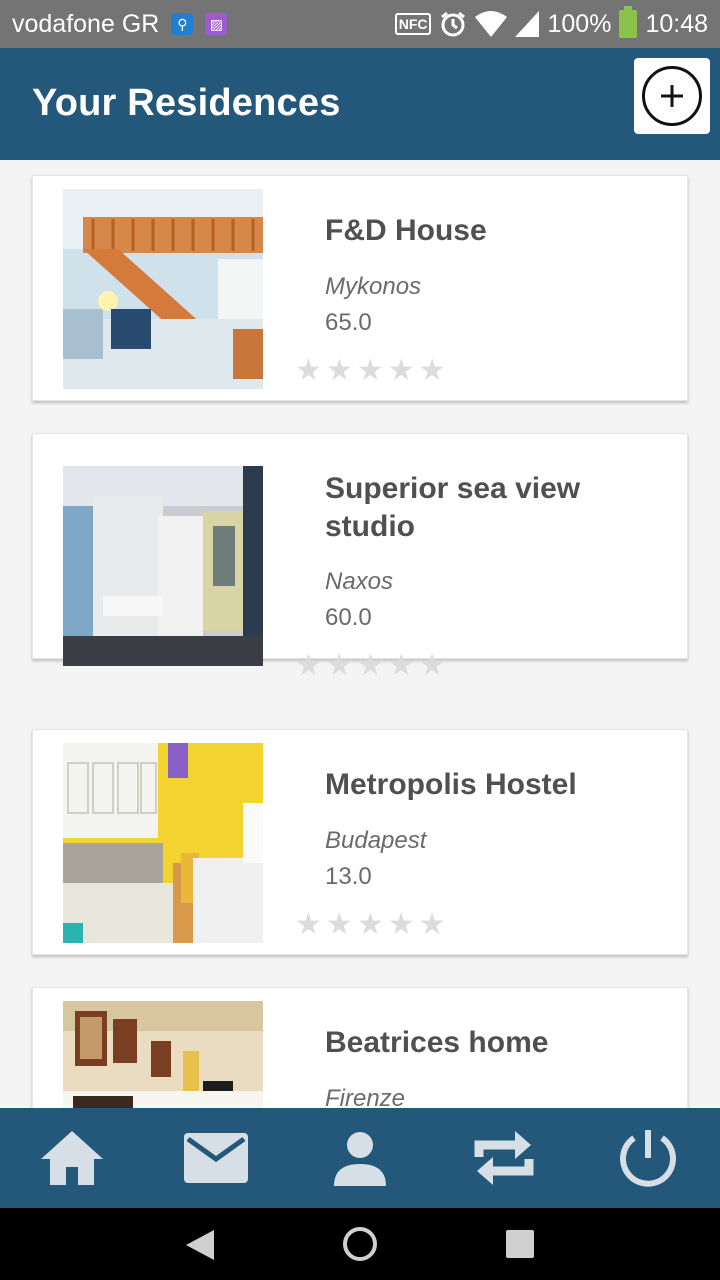 The width and height of the screenshot is (720, 1280). What do you see at coordinates (359, 581) in the screenshot?
I see `residence-city: Naxos` at bounding box center [359, 581].